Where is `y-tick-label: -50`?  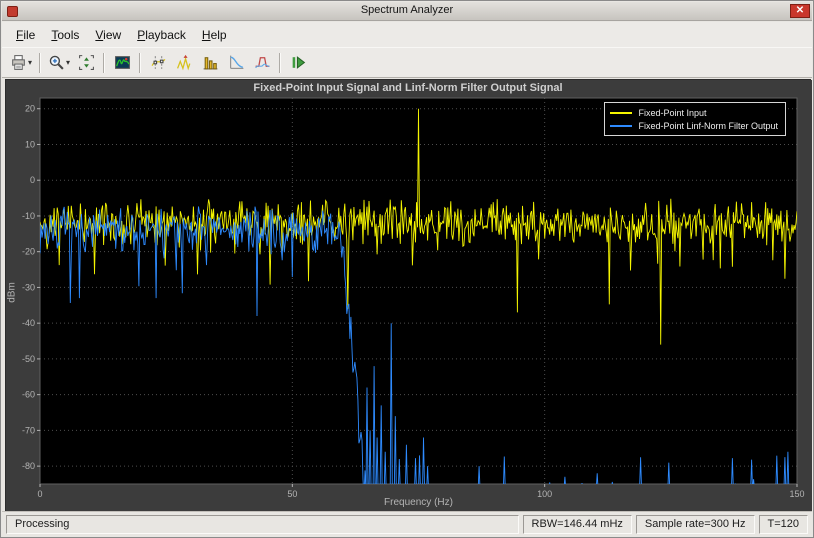 y-tick-label: -50 is located at coordinates (28, 359).